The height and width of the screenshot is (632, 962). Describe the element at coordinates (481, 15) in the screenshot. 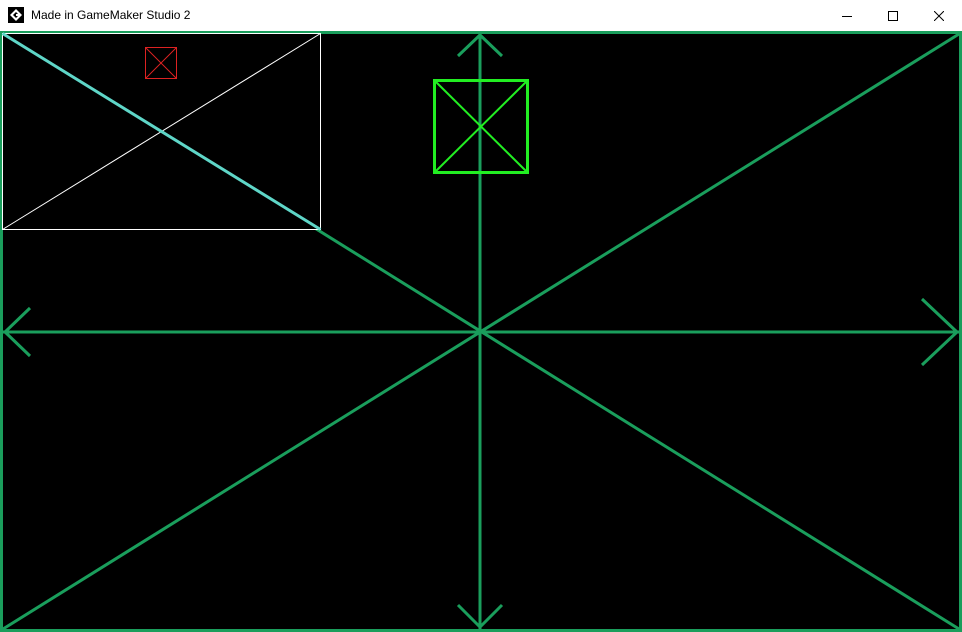

I see `title-bar: Made in GameMaker Studio 2` at that location.